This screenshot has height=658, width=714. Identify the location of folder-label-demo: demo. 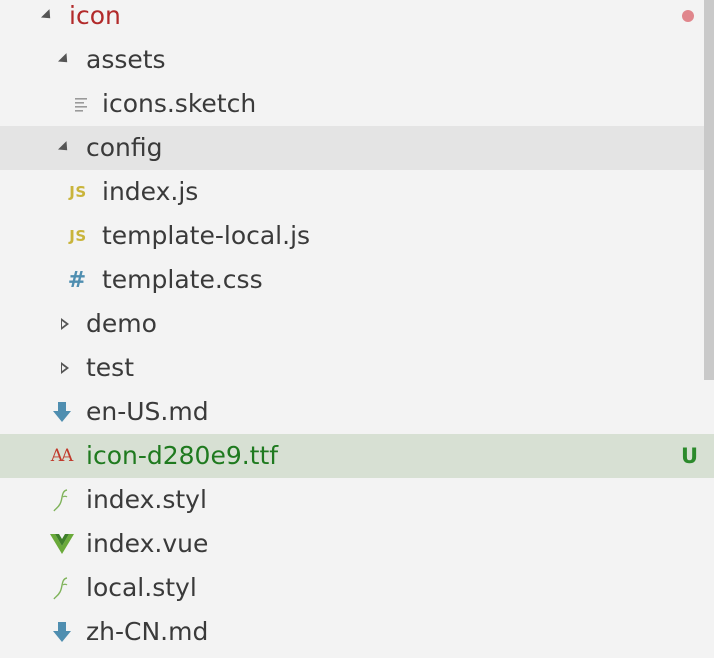
(121, 323).